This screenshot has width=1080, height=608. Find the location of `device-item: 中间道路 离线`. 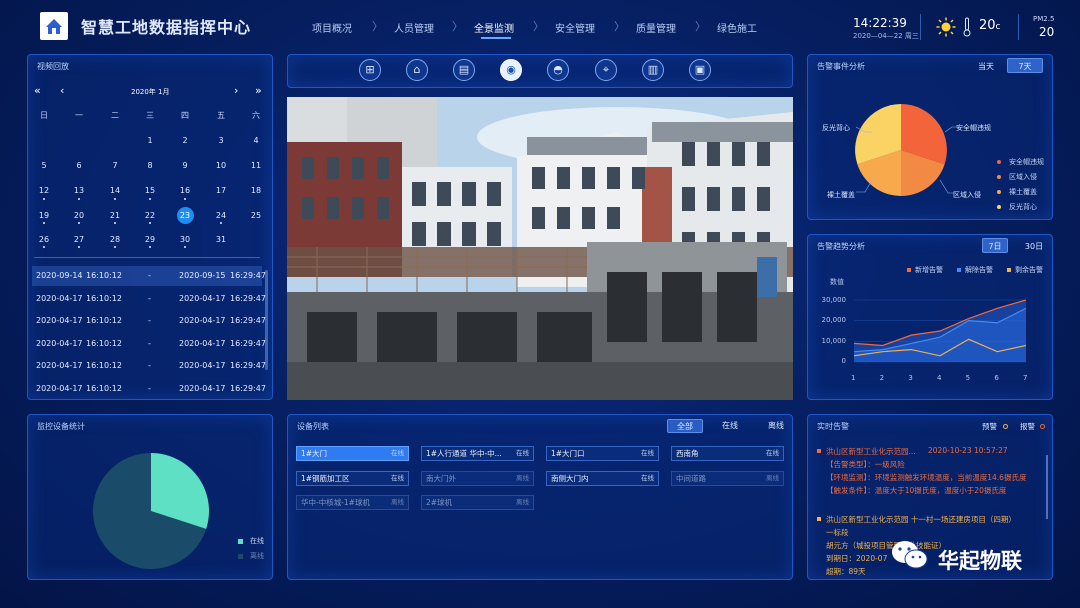

device-item: 中间道路 离线 is located at coordinates (727, 478).